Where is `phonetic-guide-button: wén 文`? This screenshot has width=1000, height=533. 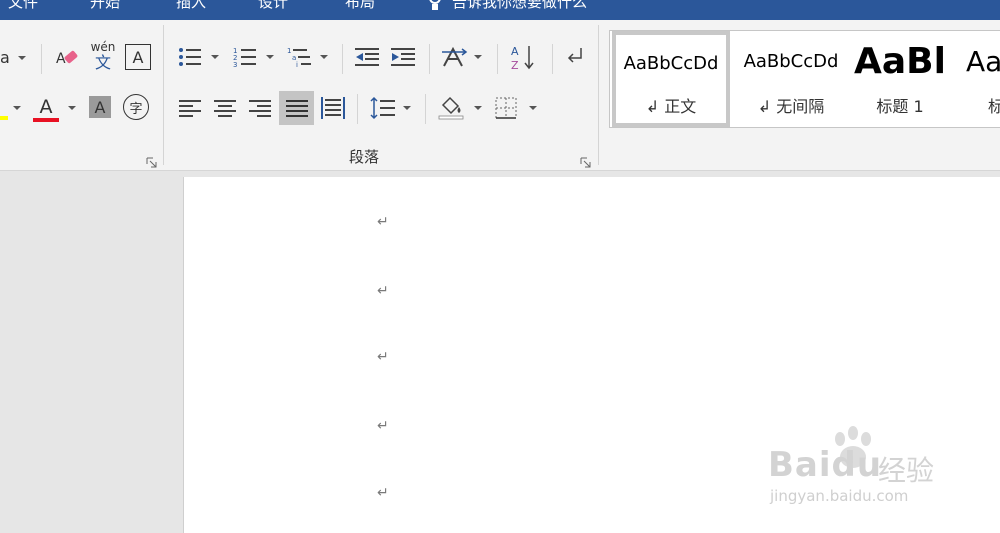 phonetic-guide-button: wén 文 is located at coordinates (103, 58).